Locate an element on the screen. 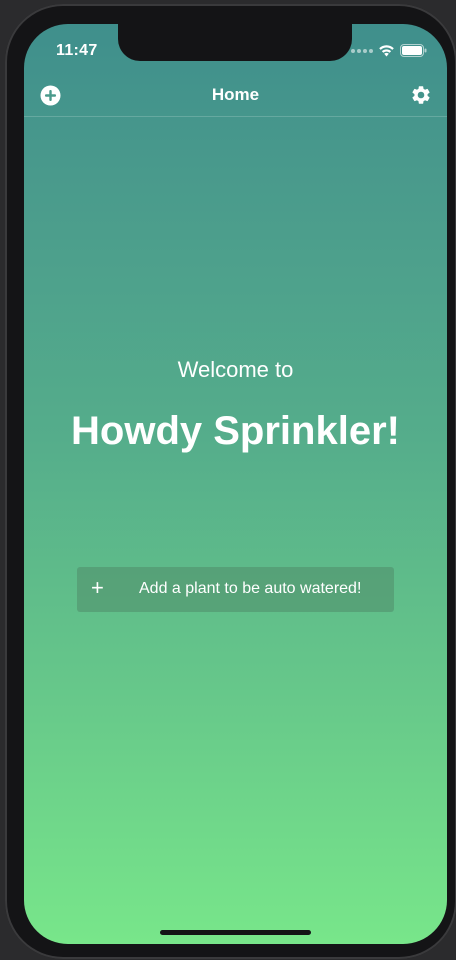 The width and height of the screenshot is (456, 960). app-headline: Howdy Sprinkler! is located at coordinates (235, 431).